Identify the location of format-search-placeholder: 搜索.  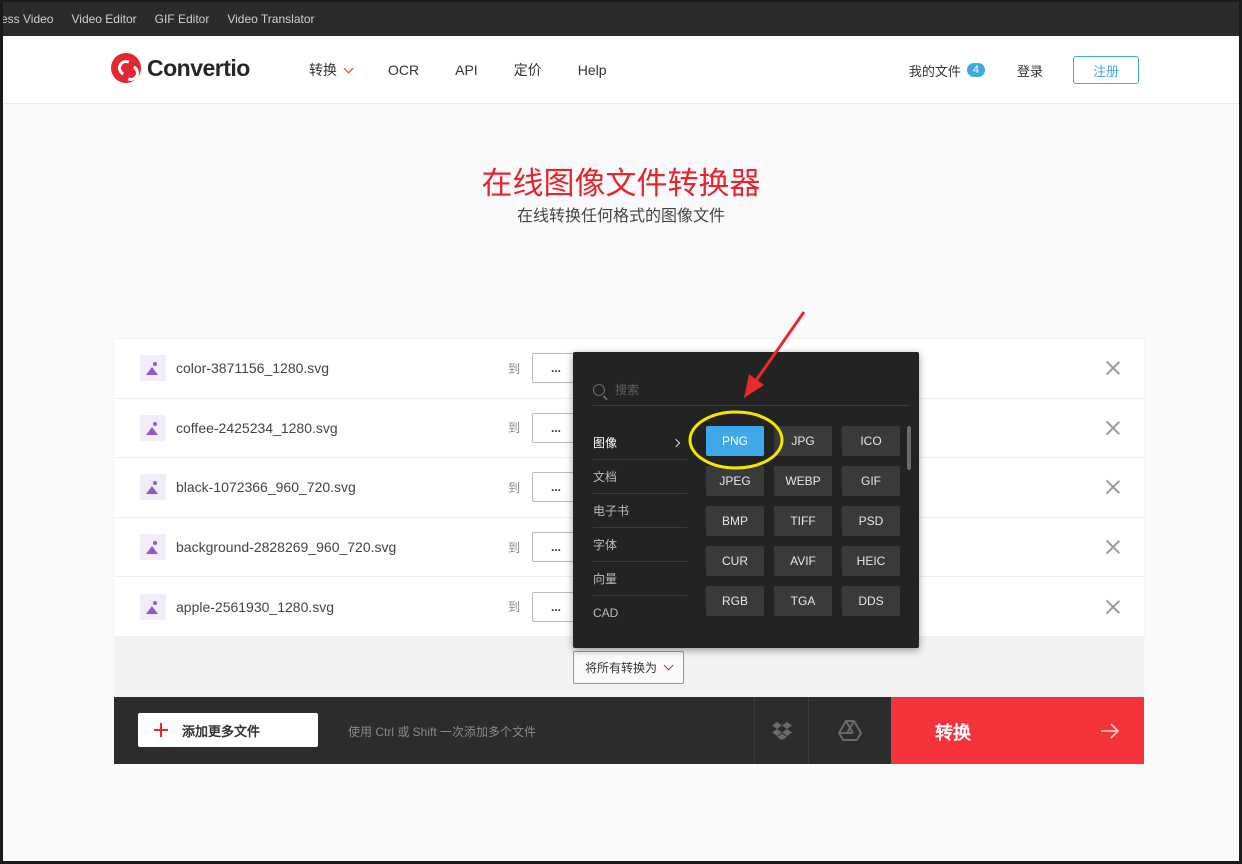
(627, 390).